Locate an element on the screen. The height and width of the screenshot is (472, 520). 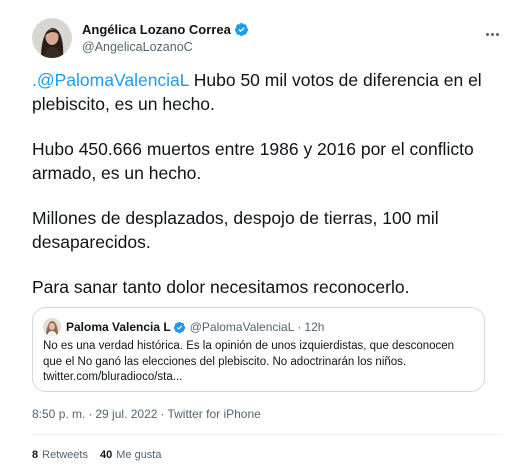
tweet-source-link: Twitter for iPhone is located at coordinates (213, 414).